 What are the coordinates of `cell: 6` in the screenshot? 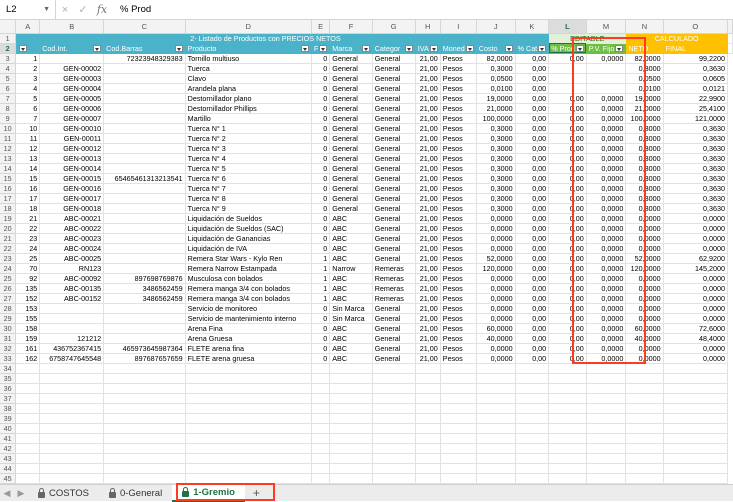 It's located at (28, 108).